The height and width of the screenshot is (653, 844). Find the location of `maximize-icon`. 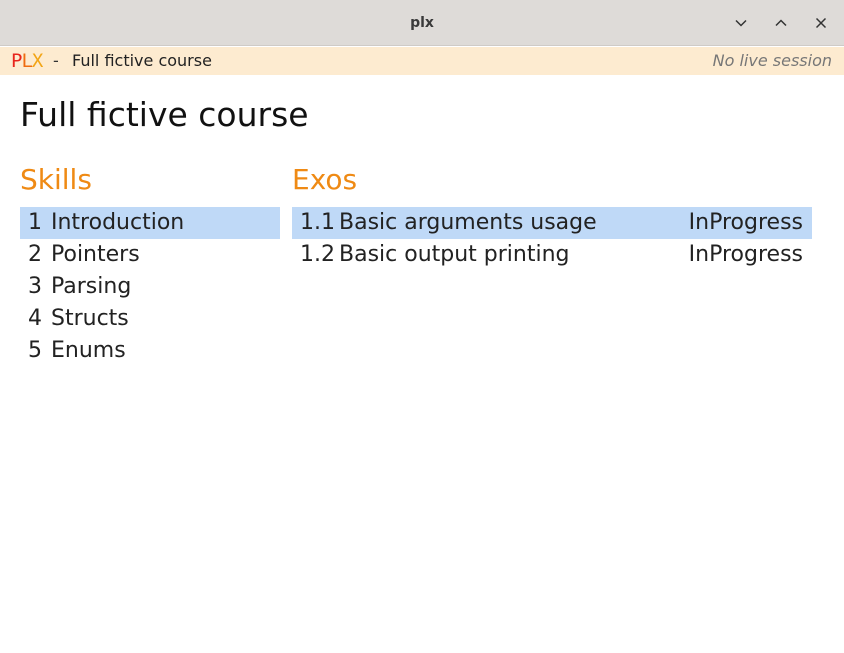

maximize-icon is located at coordinates (781, 23).